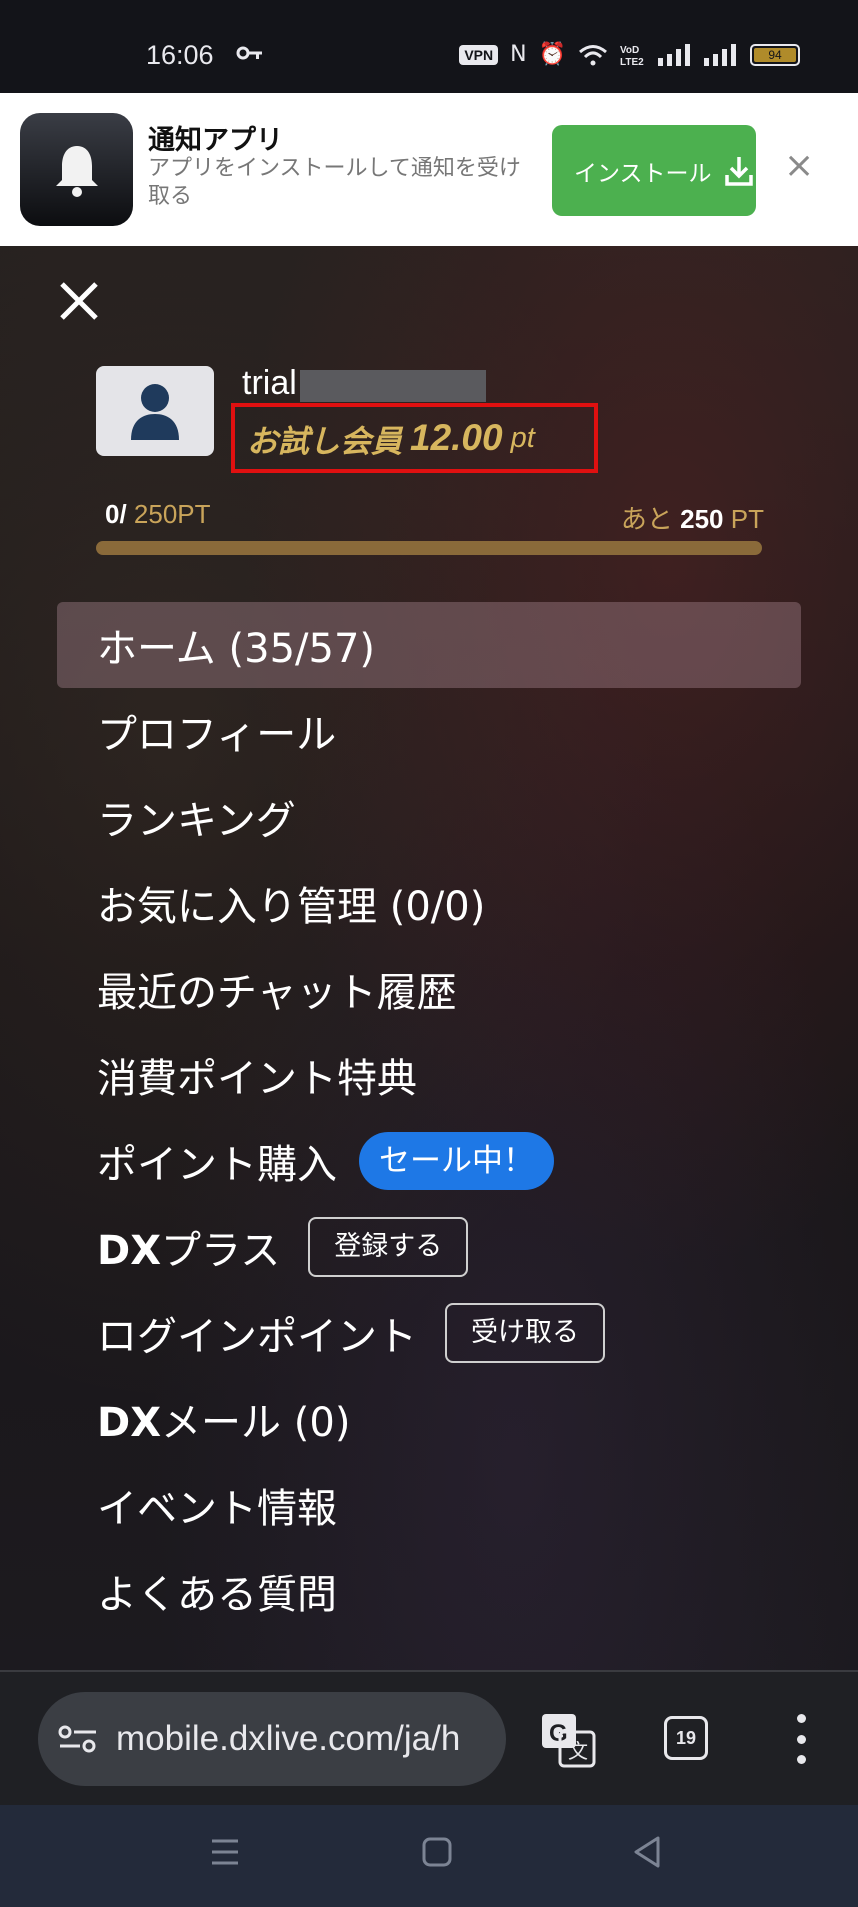  I want to click on app-icon, so click(76, 169).